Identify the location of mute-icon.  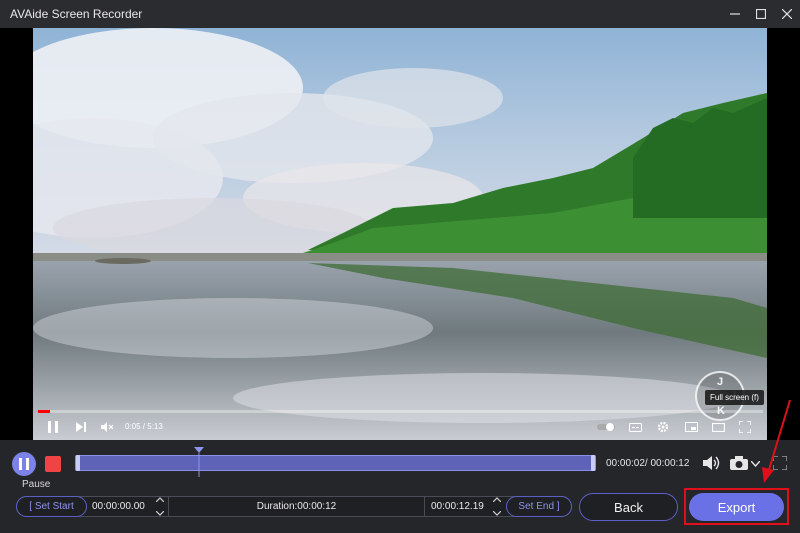
(107, 427).